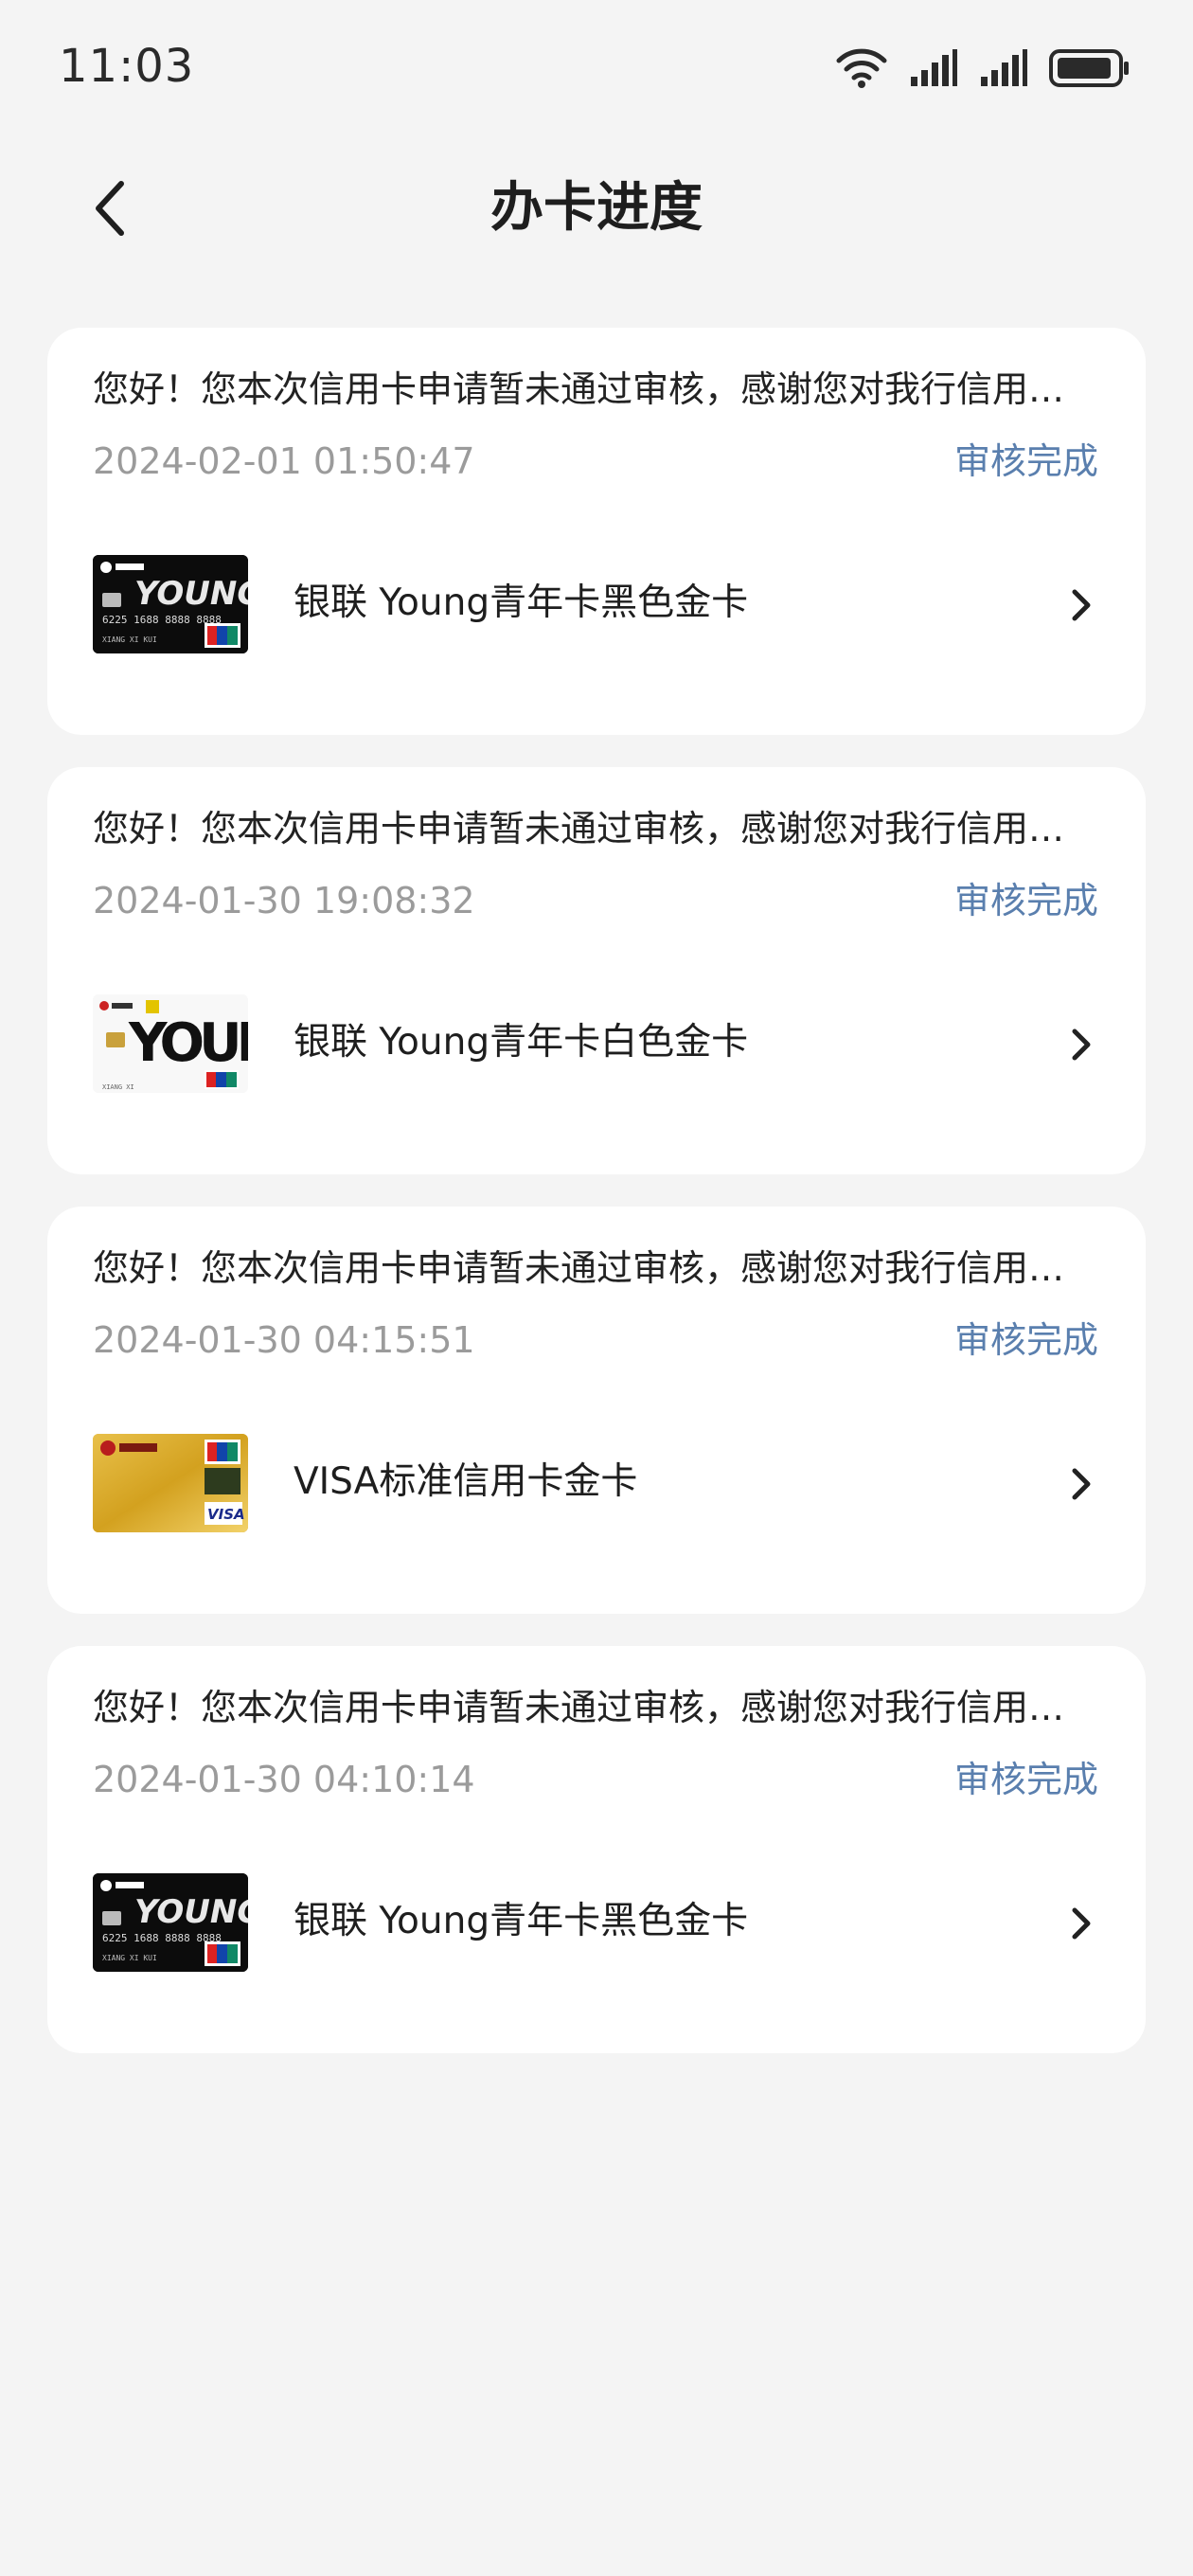 This screenshot has height=2576, width=1193. I want to click on card-product-row: VISA VISA标准信用卡金卡, so click(596, 1484).